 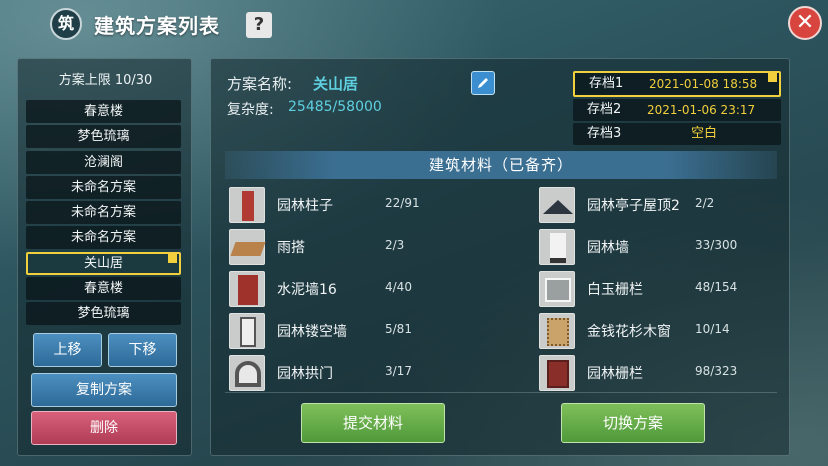 What do you see at coordinates (402, 203) in the screenshot?
I see `material-count: 22/91` at bounding box center [402, 203].